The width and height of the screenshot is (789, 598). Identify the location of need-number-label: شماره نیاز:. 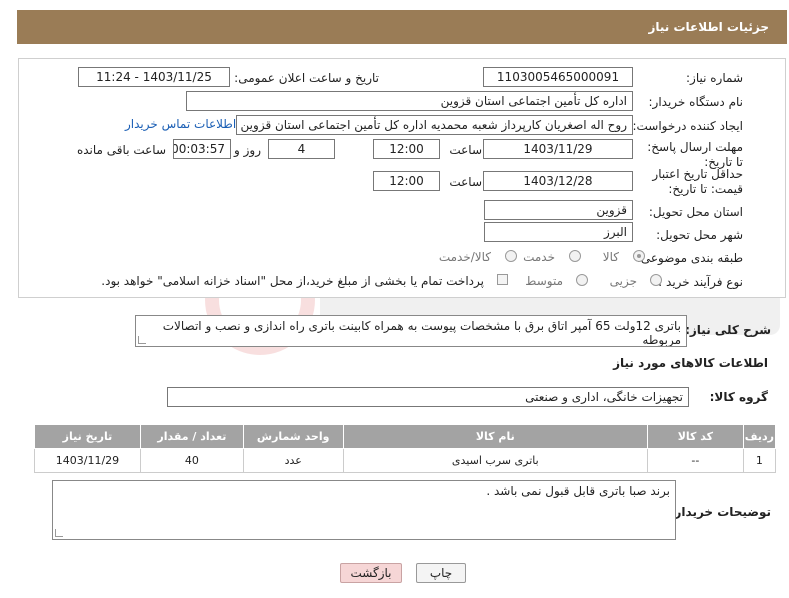
(714, 78).